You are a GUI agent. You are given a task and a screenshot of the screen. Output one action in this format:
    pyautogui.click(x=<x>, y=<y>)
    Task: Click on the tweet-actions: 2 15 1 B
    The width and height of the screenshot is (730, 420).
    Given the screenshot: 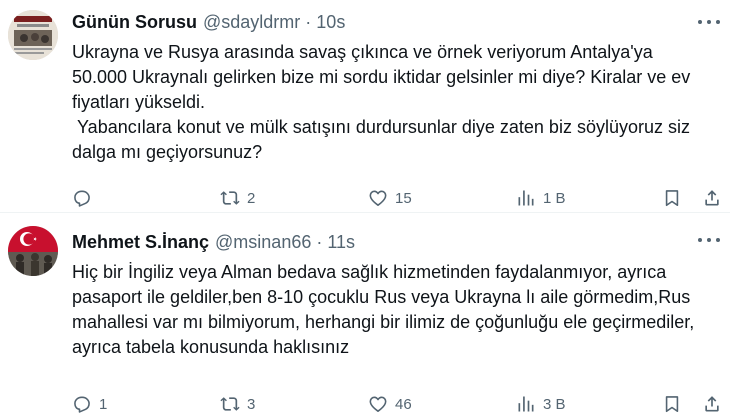 What is the action you would take?
    pyautogui.click(x=396, y=198)
    